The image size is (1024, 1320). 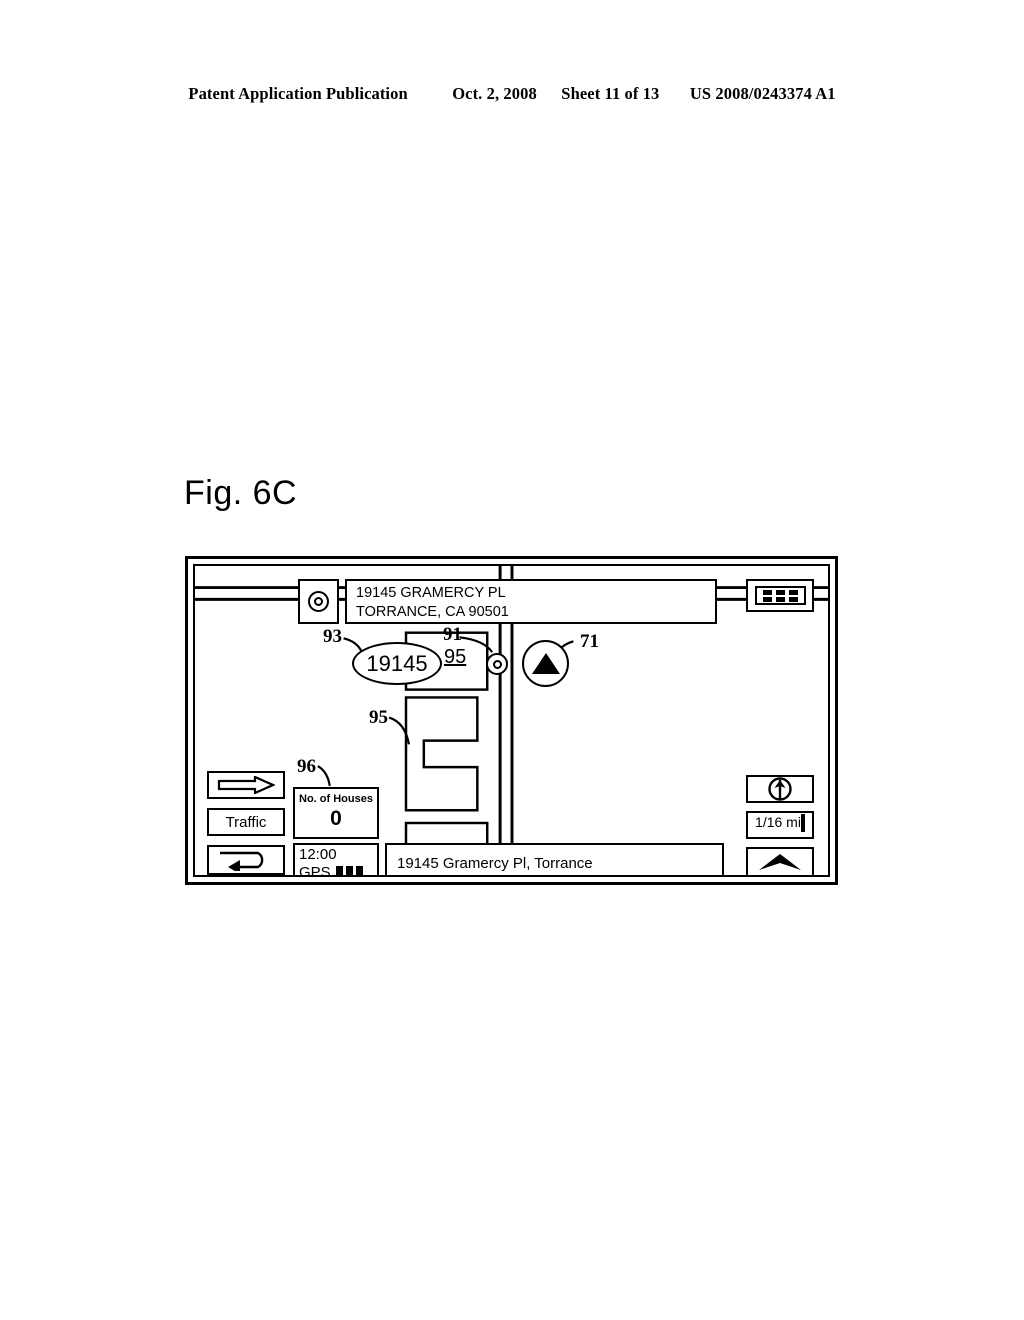 I want to click on house-count-value: 0, so click(x=336, y=818).